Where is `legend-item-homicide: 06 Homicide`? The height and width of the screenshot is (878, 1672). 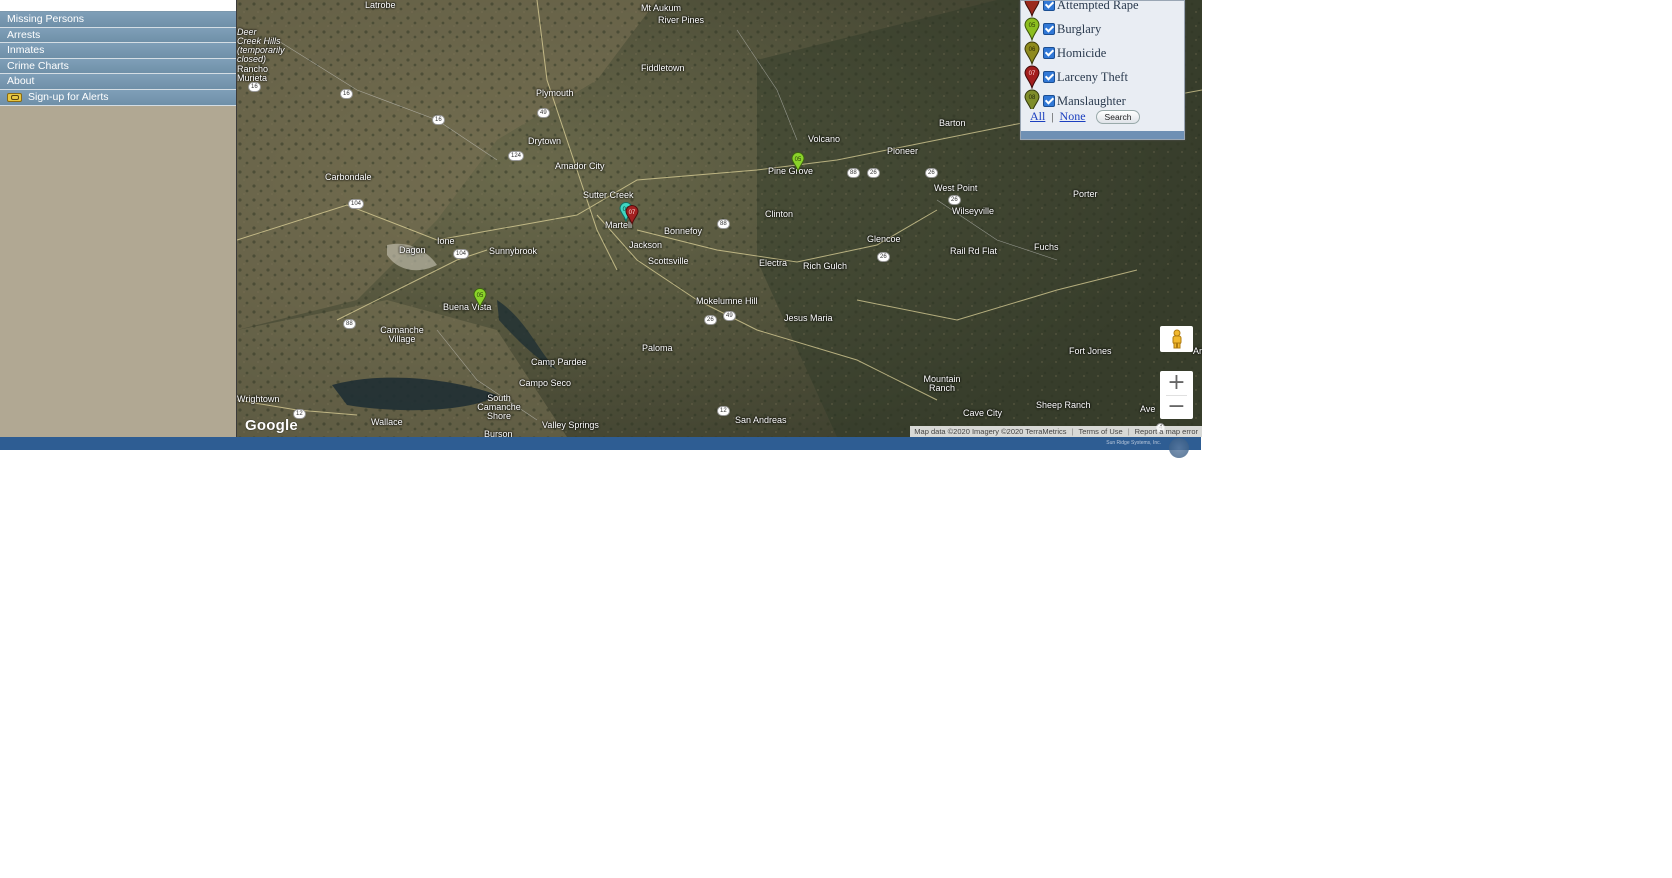 legend-item-homicide: 06 Homicide is located at coordinates (1065, 53).